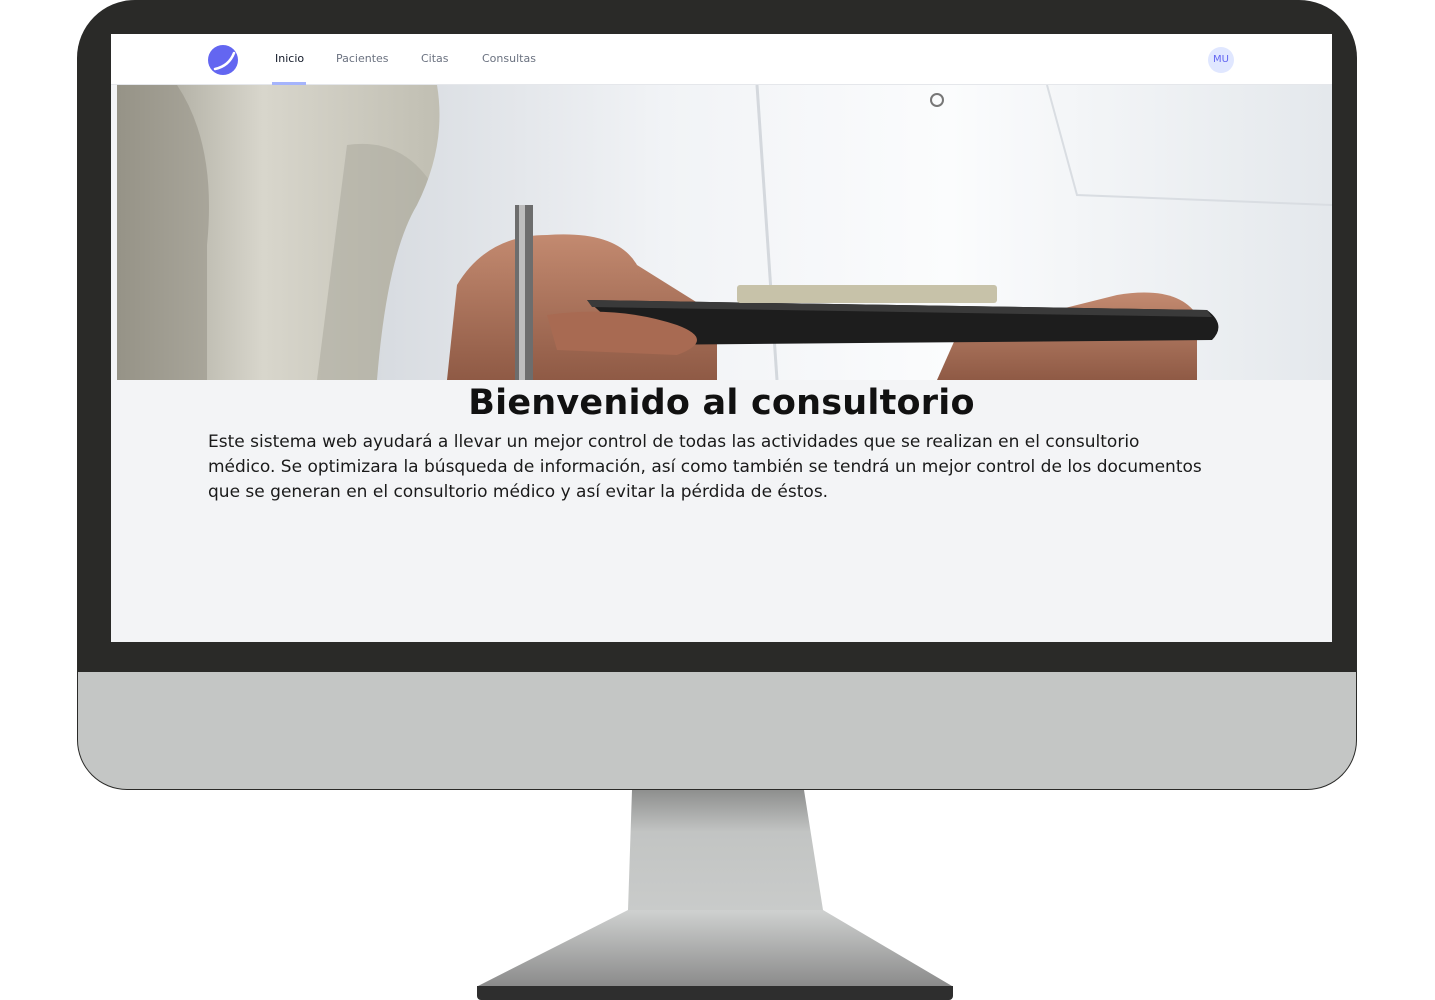 The image size is (1435, 1000). What do you see at coordinates (715, 888) in the screenshot?
I see `monitor-stand` at bounding box center [715, 888].